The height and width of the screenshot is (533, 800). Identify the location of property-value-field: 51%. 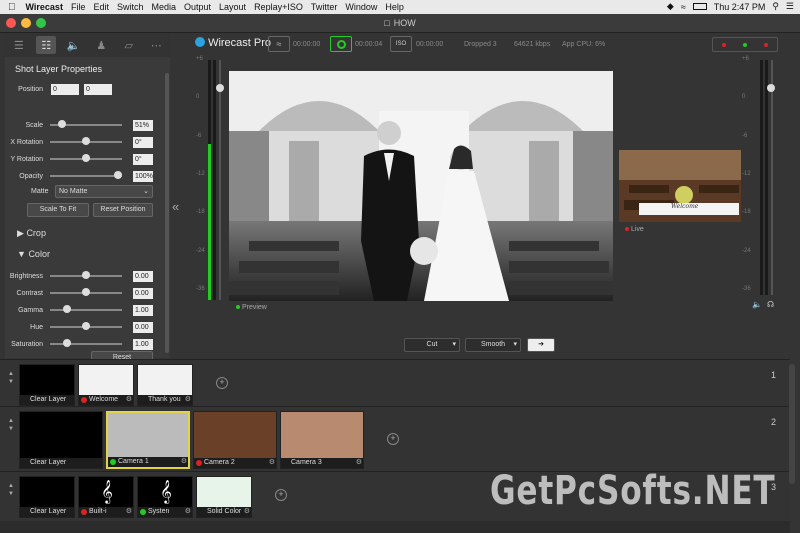
(143, 125).